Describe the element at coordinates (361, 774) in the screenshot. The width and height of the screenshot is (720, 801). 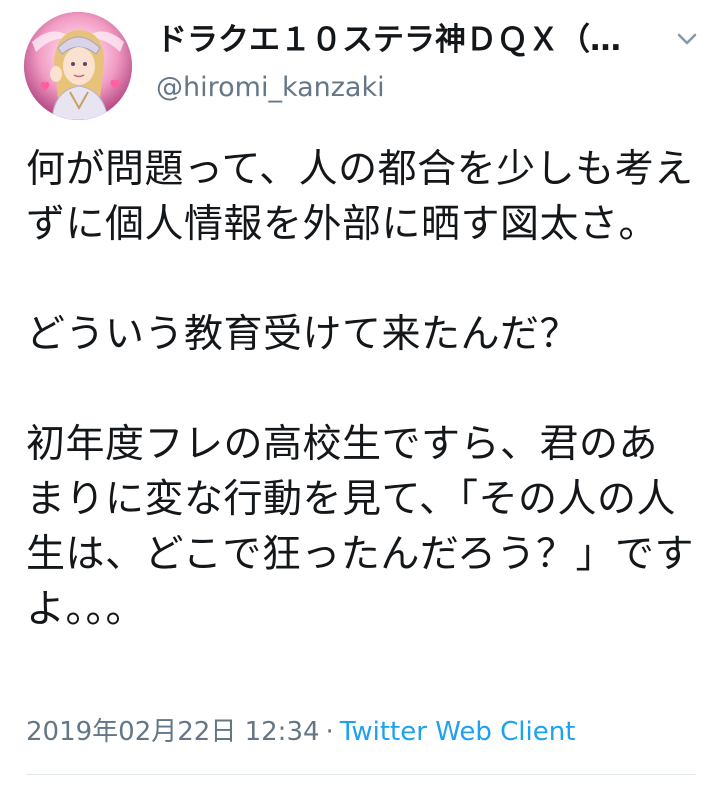
I see `divider` at that location.